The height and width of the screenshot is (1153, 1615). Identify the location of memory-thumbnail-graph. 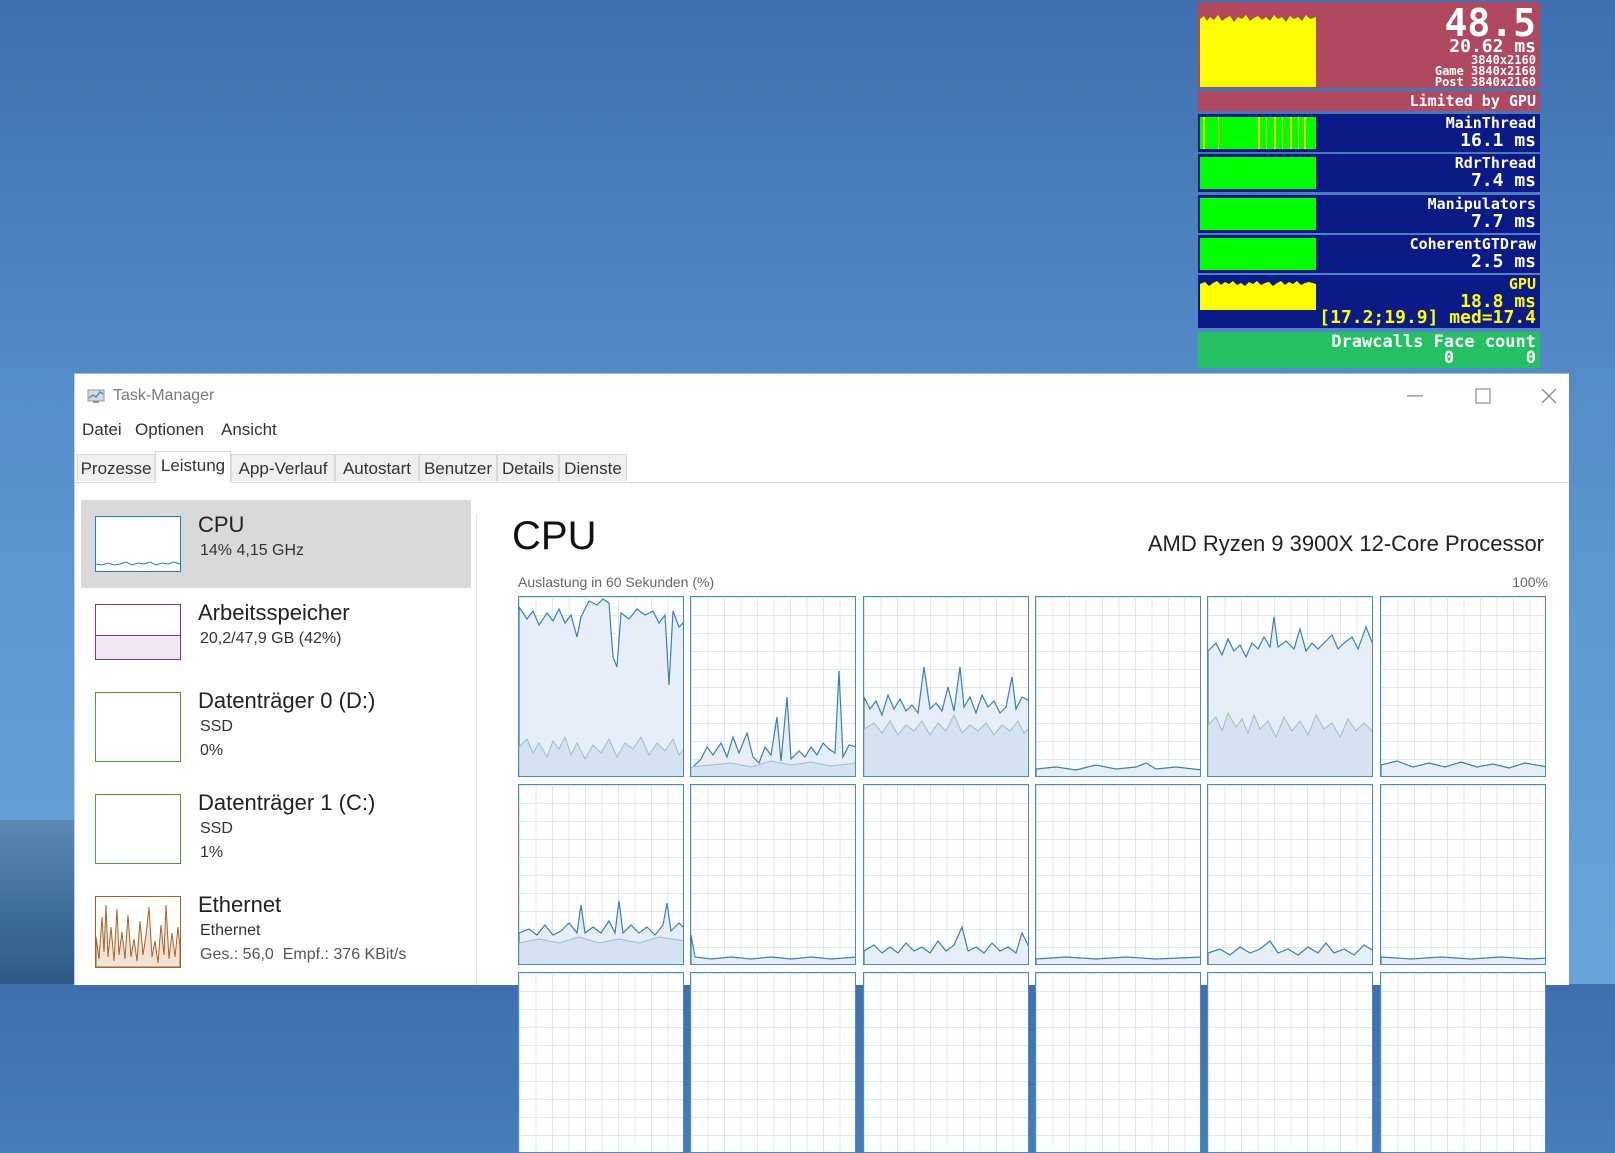
(138, 632).